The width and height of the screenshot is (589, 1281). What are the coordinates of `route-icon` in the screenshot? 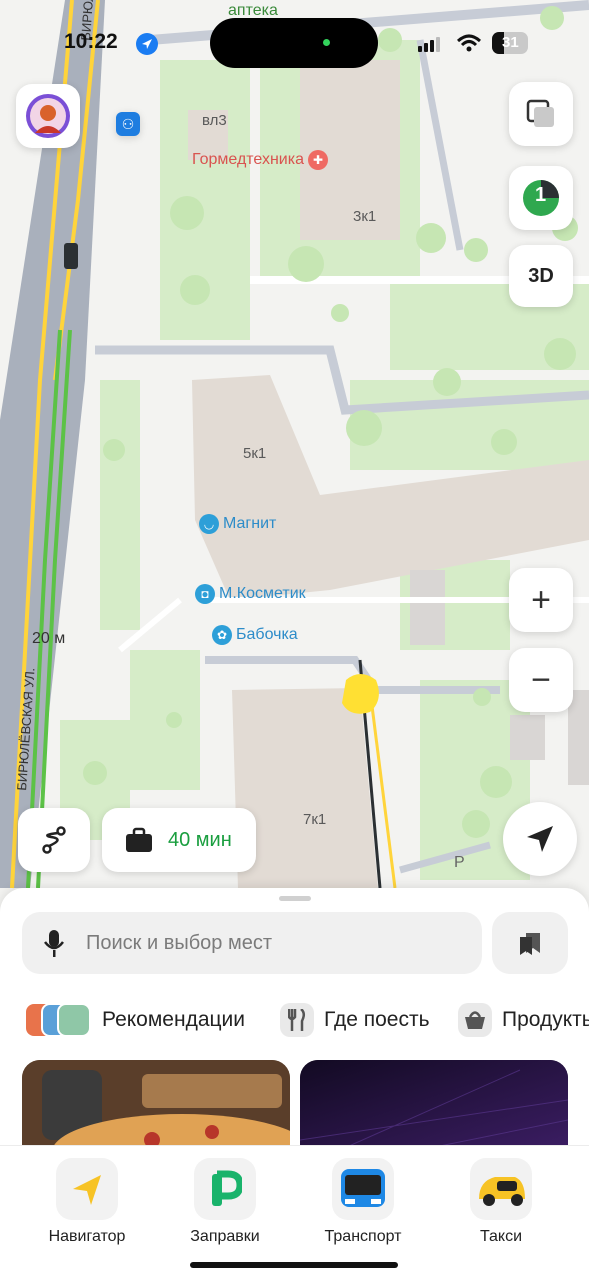 It's located at (54, 840).